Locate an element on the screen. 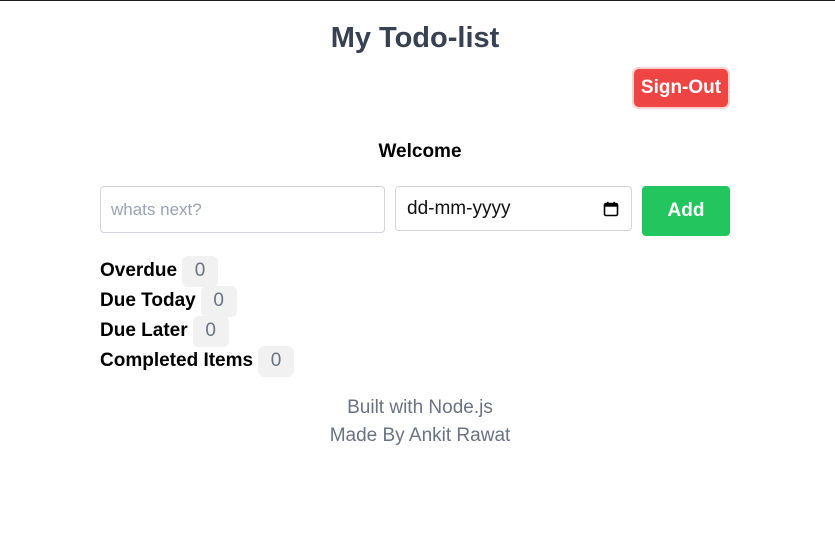 The height and width of the screenshot is (543, 835). count-label: Overdue is located at coordinates (139, 270).